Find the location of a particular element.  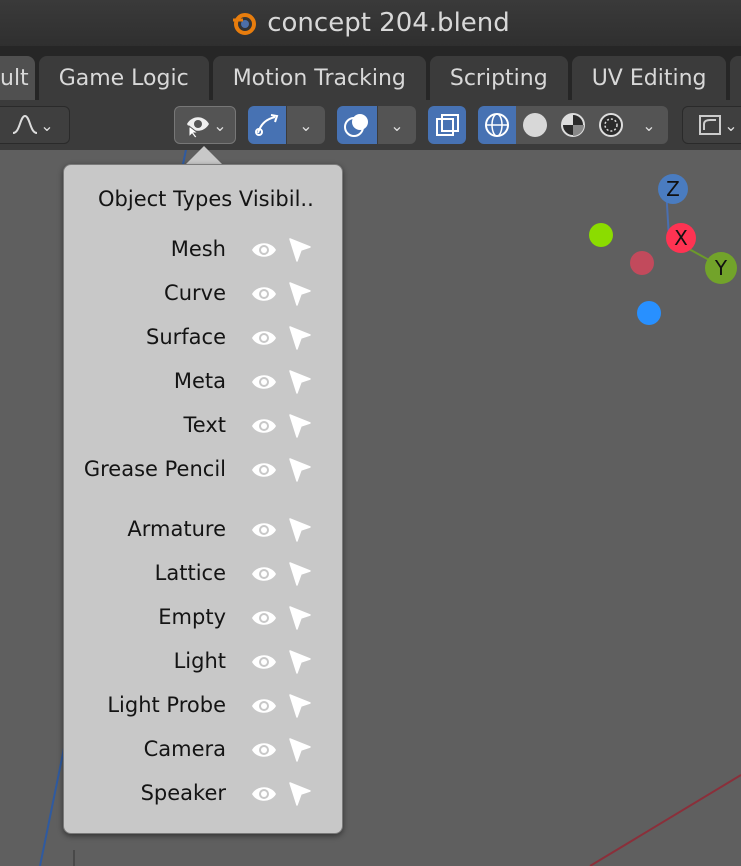

overlays-toggle-button is located at coordinates (357, 125).